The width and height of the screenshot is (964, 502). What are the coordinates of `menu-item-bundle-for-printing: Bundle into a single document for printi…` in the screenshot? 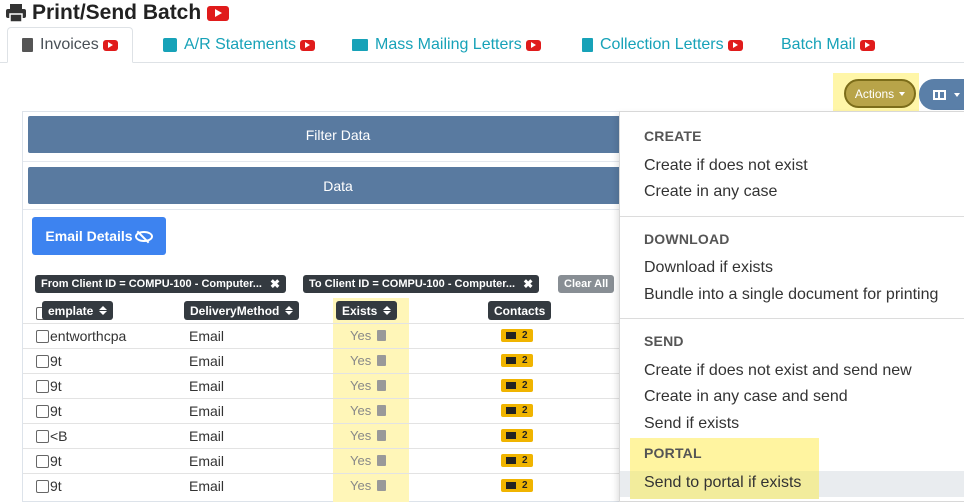 It's located at (791, 295).